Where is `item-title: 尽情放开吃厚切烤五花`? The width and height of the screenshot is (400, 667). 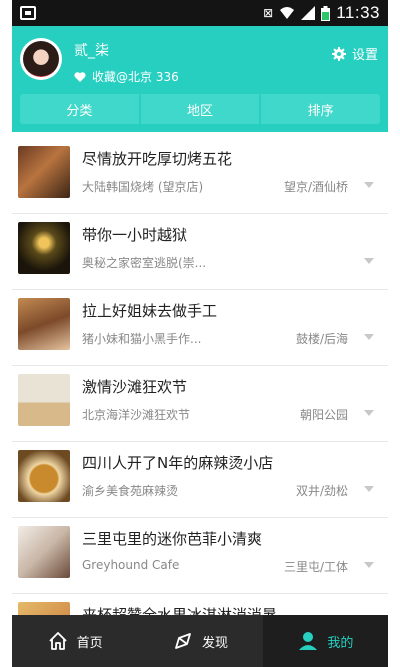 item-title: 尽情放开吃厚切烤五花 is located at coordinates (157, 159).